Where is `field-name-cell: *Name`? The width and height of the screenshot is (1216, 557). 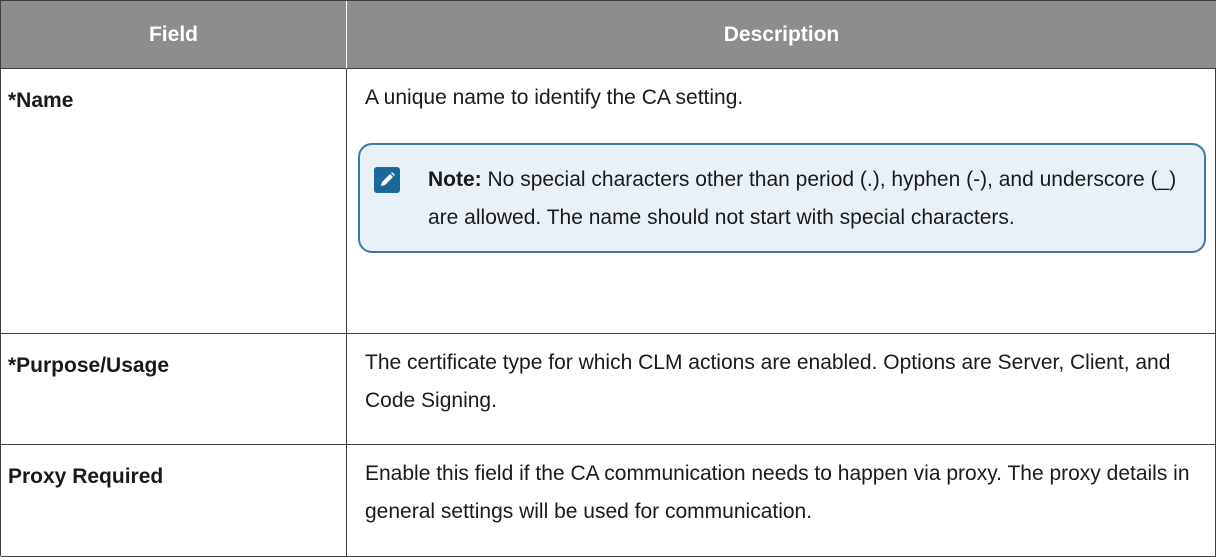 field-name-cell: *Name is located at coordinates (174, 201).